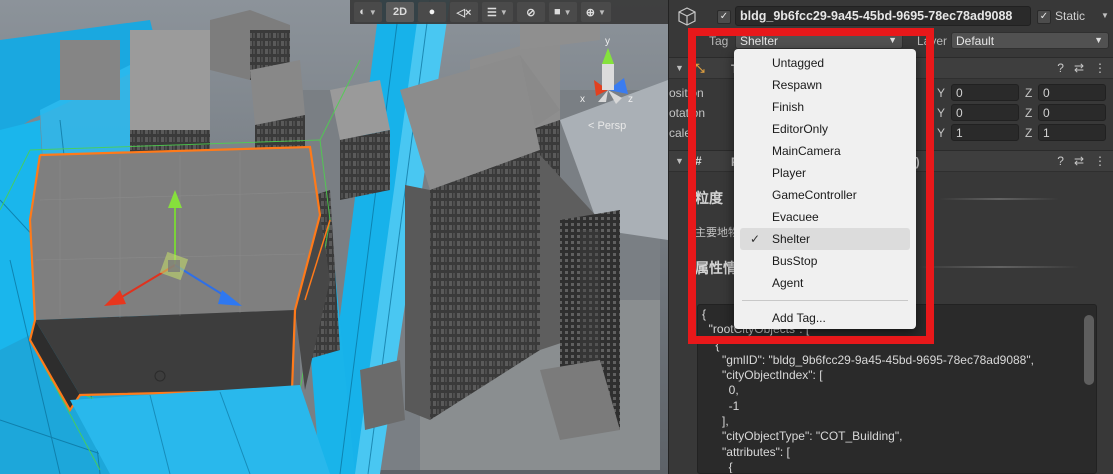  Describe the element at coordinates (825, 63) in the screenshot. I see `tag-option-untagged: Untagged` at that location.